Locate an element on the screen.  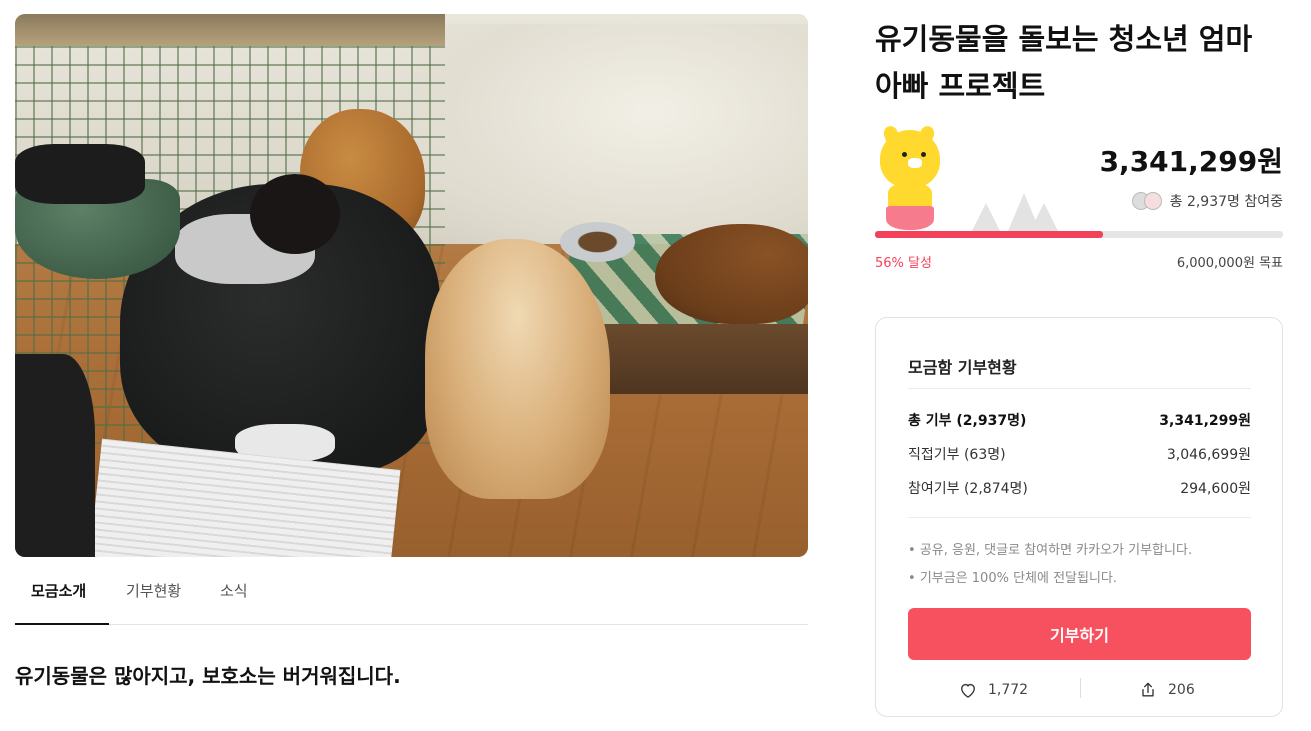
progress-fill is located at coordinates (989, 234).